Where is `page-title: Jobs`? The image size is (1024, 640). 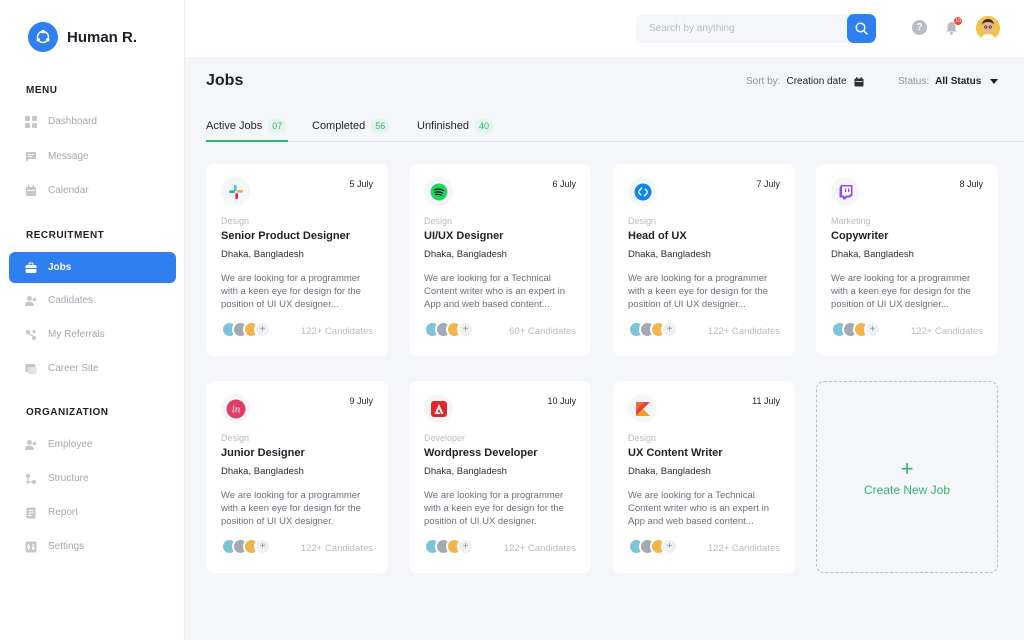 page-title: Jobs is located at coordinates (225, 80).